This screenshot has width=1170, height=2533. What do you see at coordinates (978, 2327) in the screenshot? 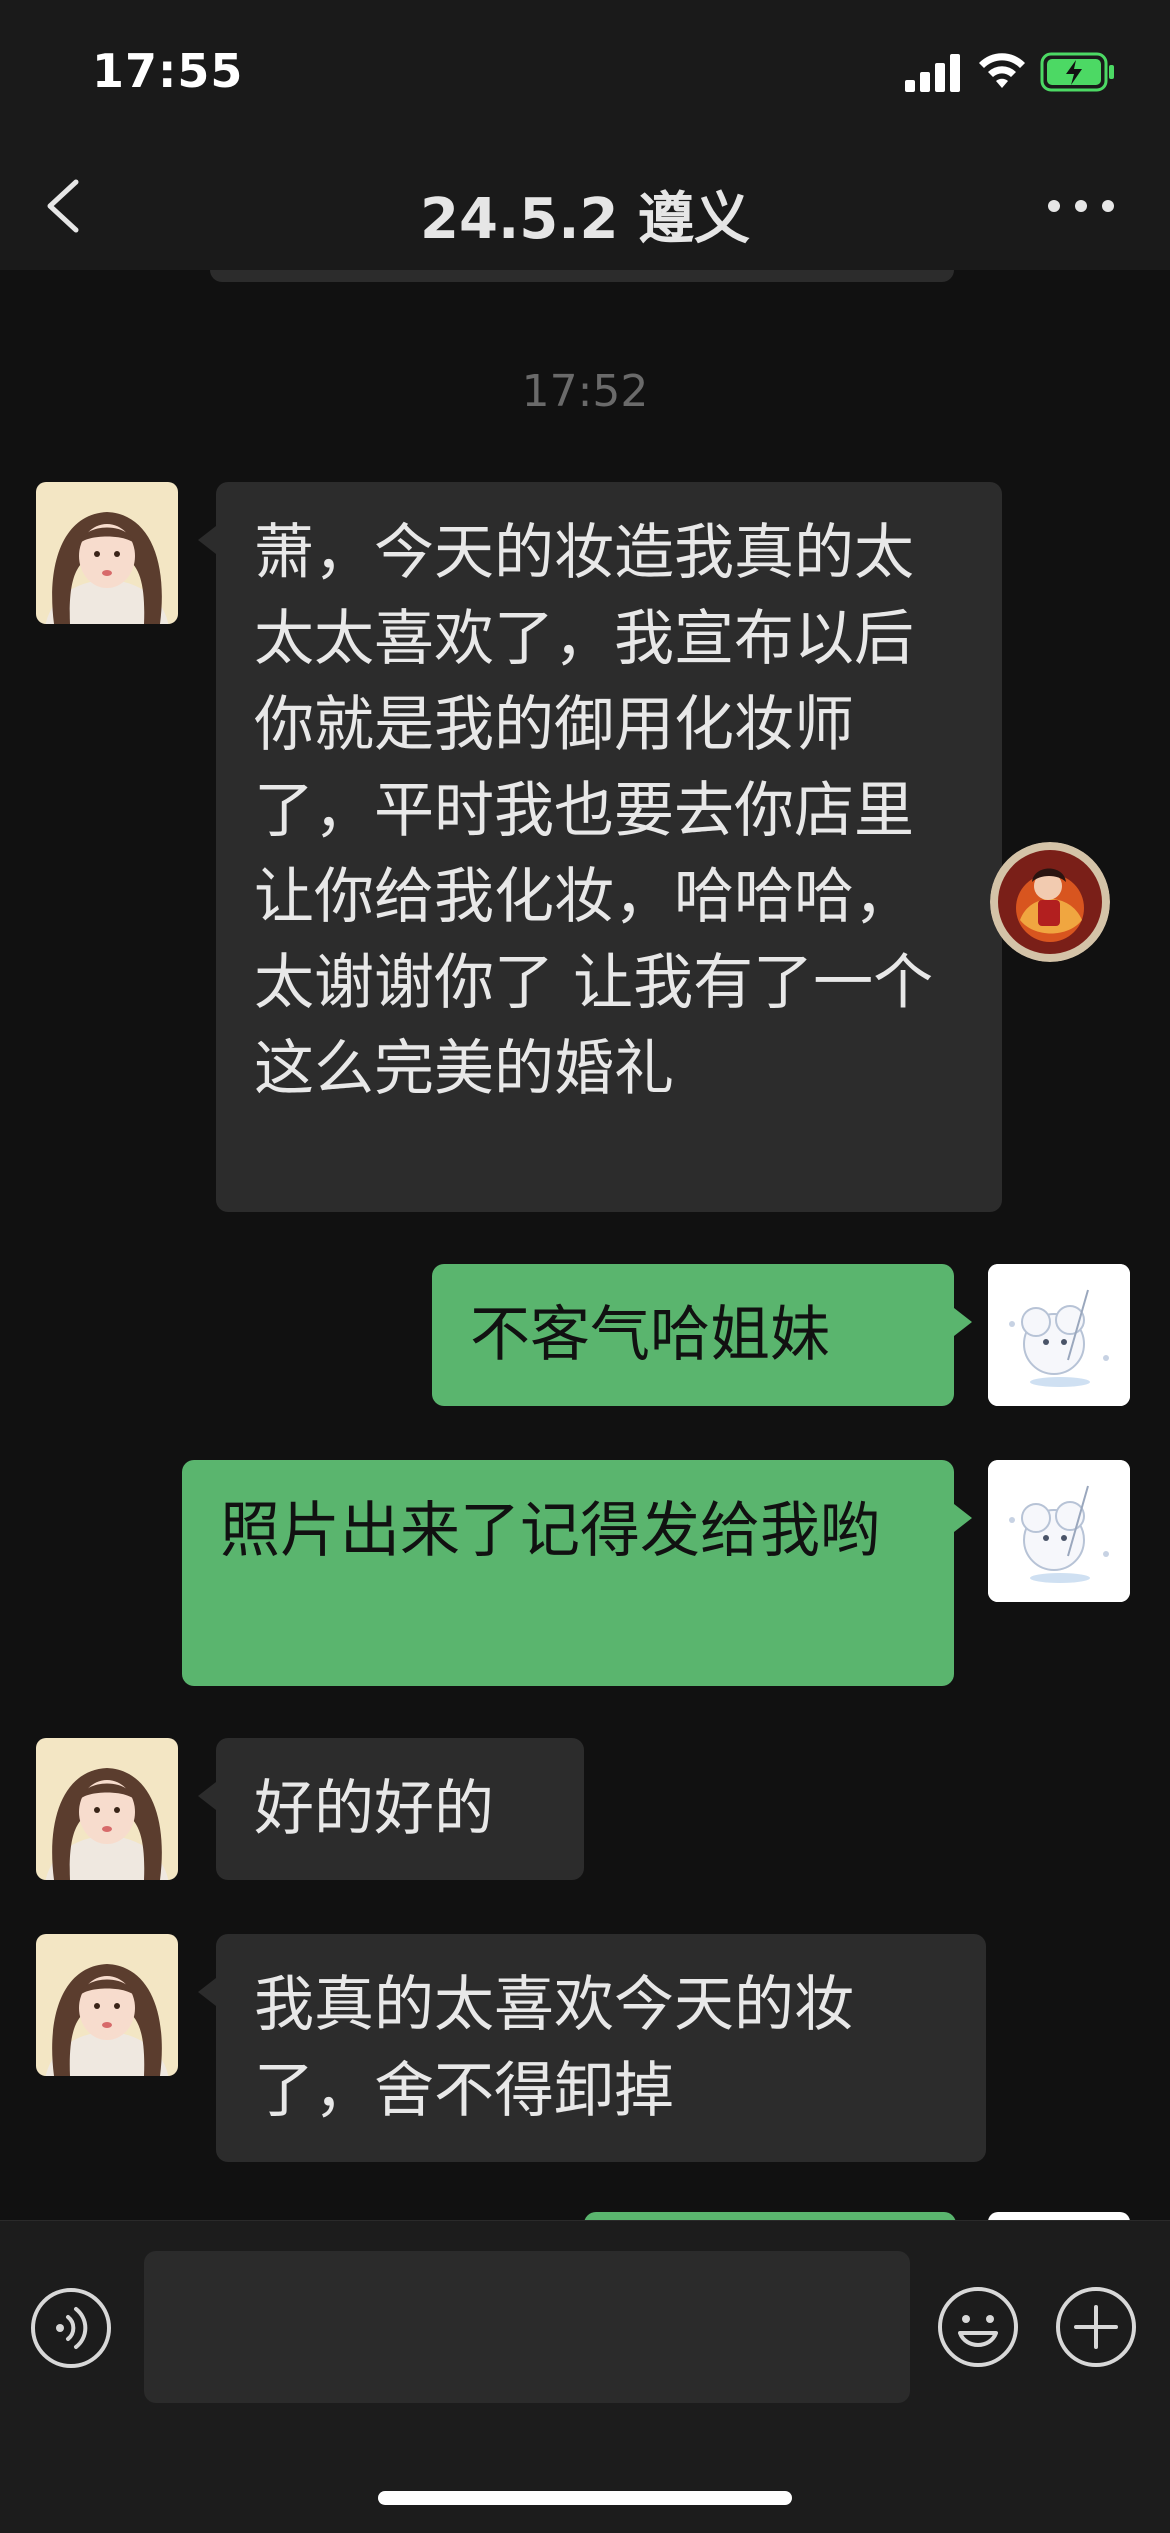
I see `emoji-icon` at bounding box center [978, 2327].